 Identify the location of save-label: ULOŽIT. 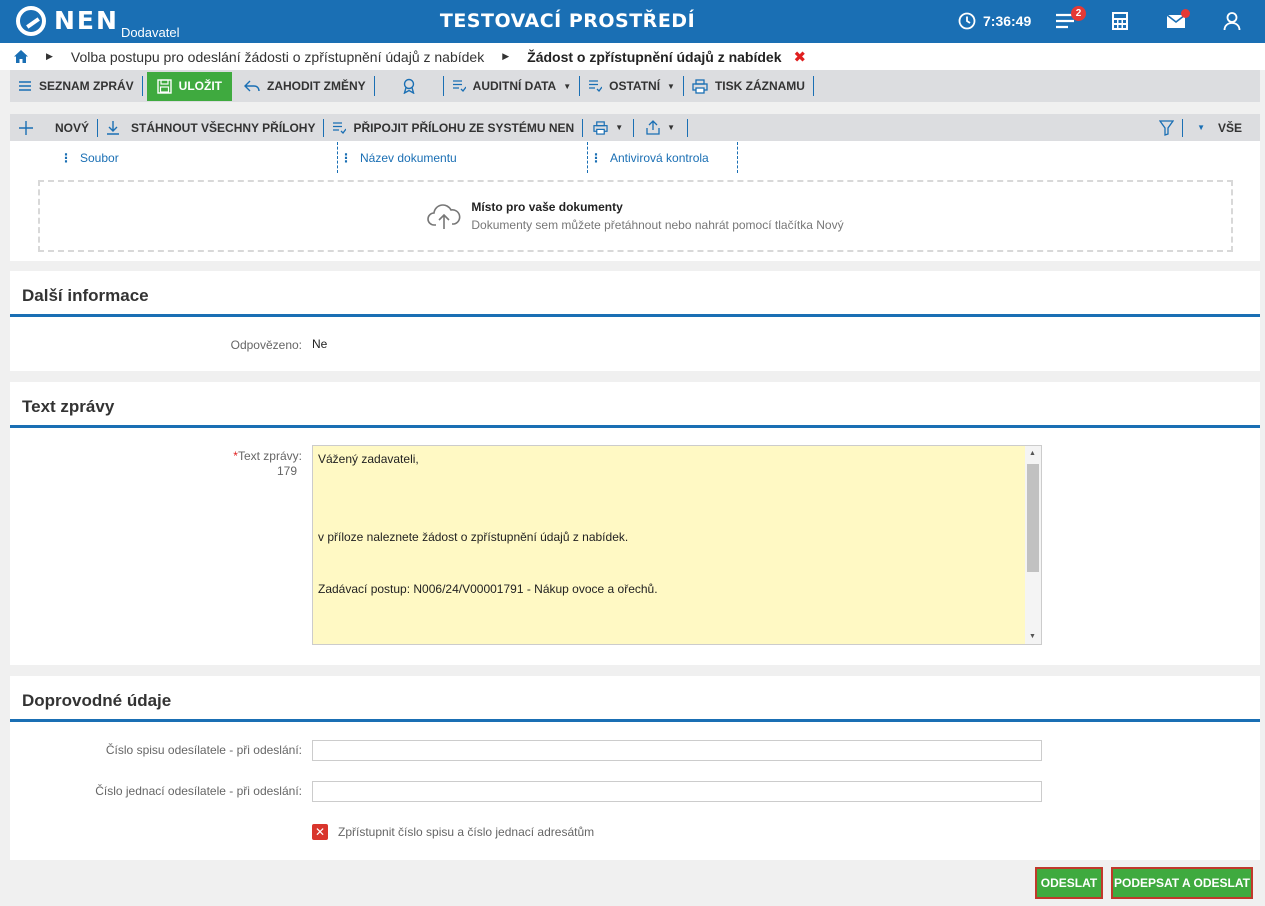
(200, 86).